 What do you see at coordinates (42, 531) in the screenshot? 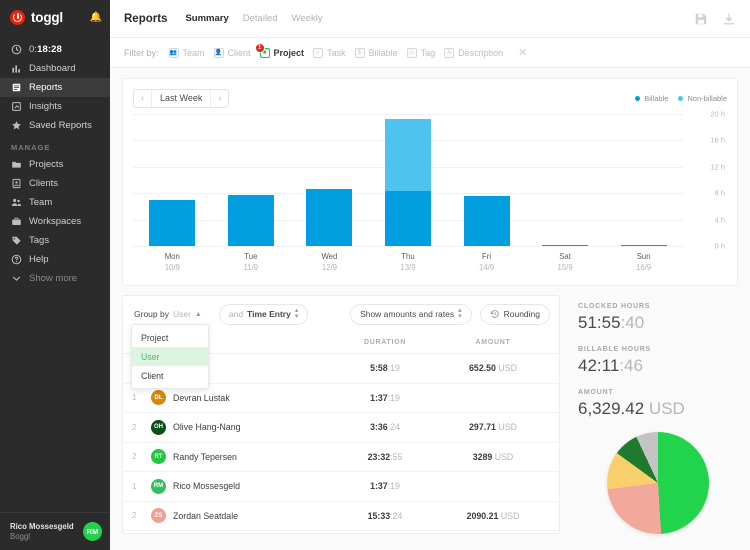
I see `user-meta: Rico Mossesgeld Boggl` at bounding box center [42, 531].